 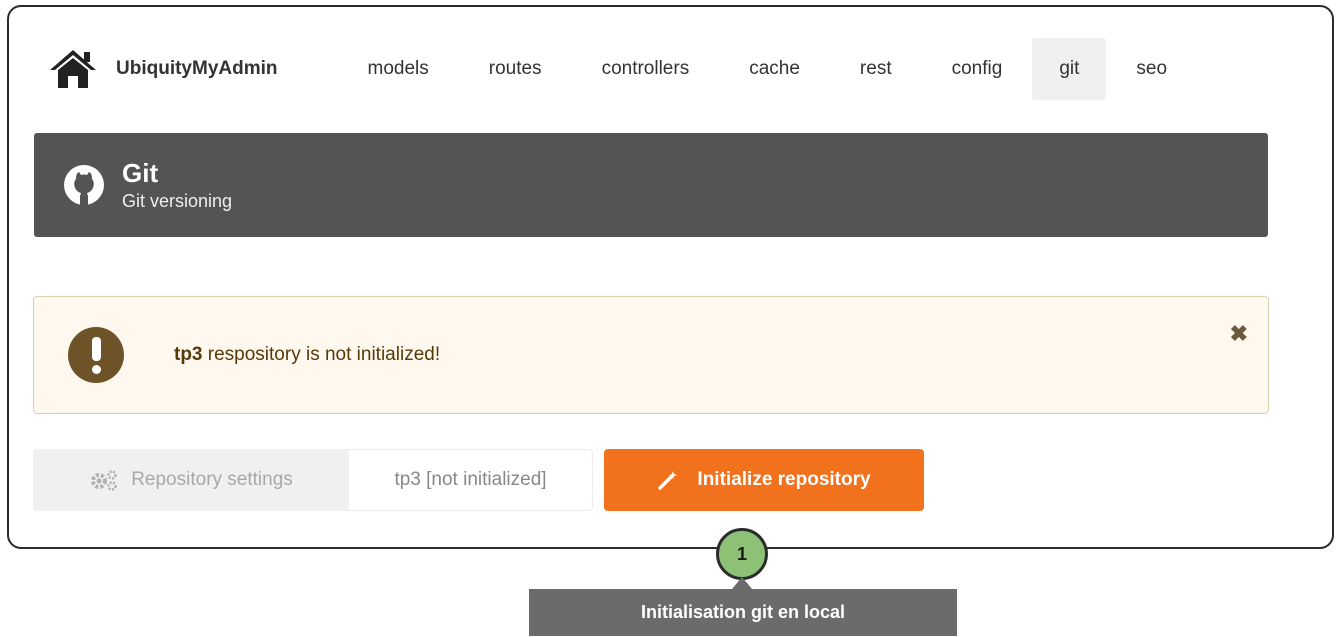 What do you see at coordinates (73, 69) in the screenshot?
I see `home-icon` at bounding box center [73, 69].